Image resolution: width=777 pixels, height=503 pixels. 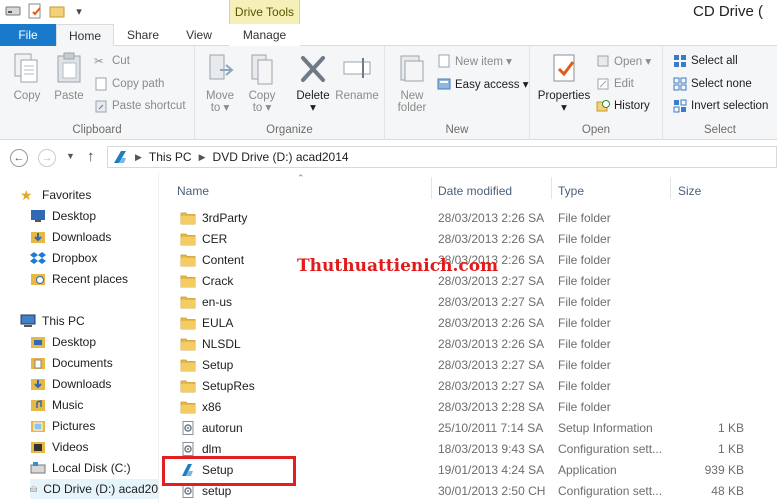 I want to click on file-name-cell: 3rdParty, so click(x=213, y=217).